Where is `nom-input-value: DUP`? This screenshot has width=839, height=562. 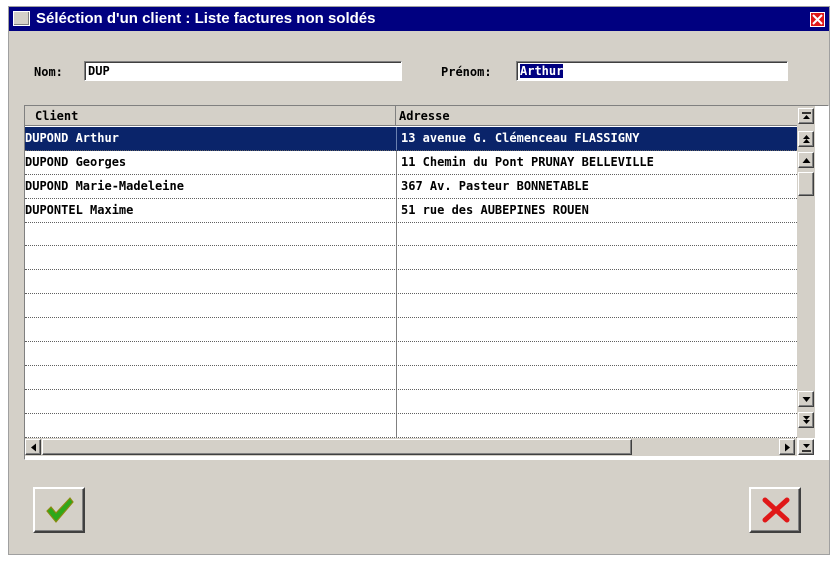 nom-input-value: DUP is located at coordinates (99, 71).